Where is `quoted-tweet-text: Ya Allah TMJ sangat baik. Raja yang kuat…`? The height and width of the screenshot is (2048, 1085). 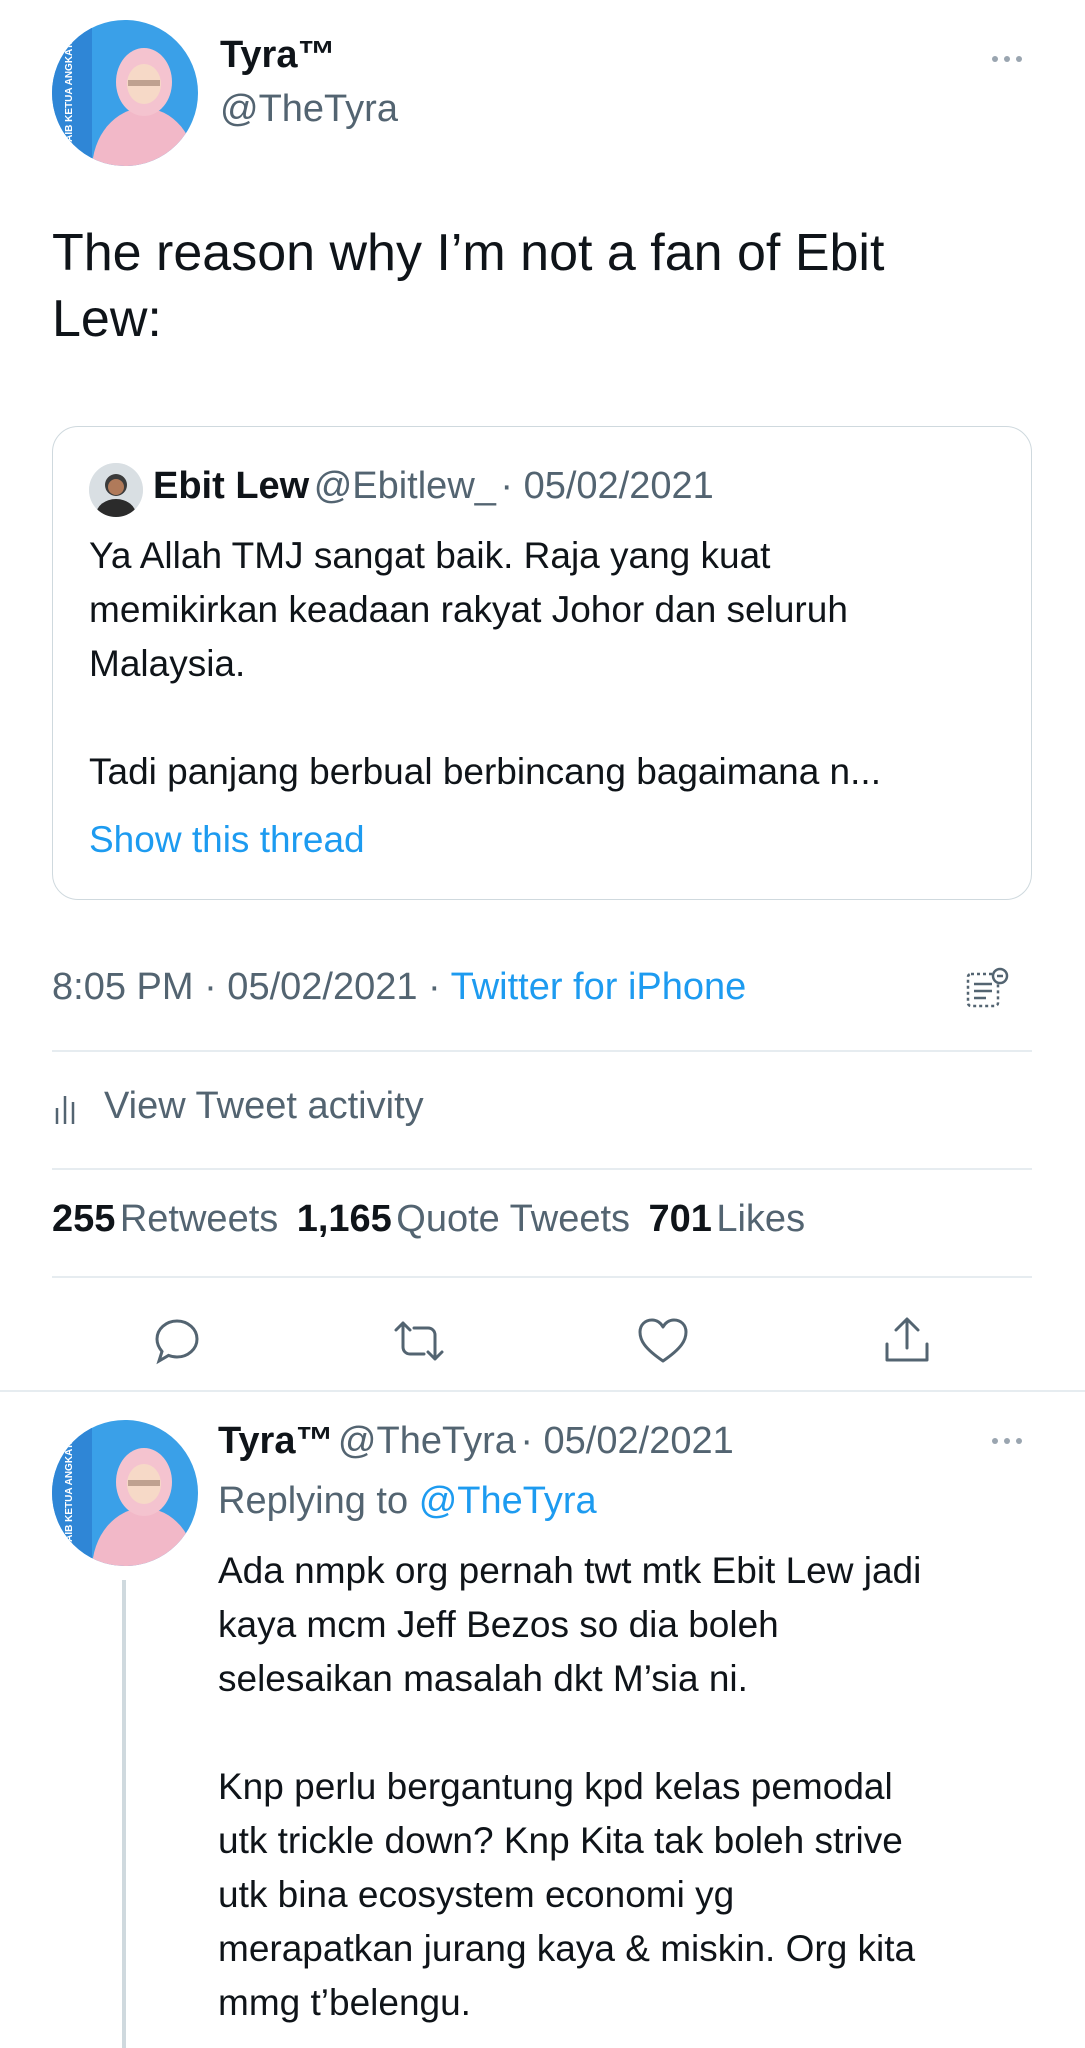 quoted-tweet-text: Ya Allah TMJ sangat baik. Raja yang kuat… is located at coordinates (485, 663).